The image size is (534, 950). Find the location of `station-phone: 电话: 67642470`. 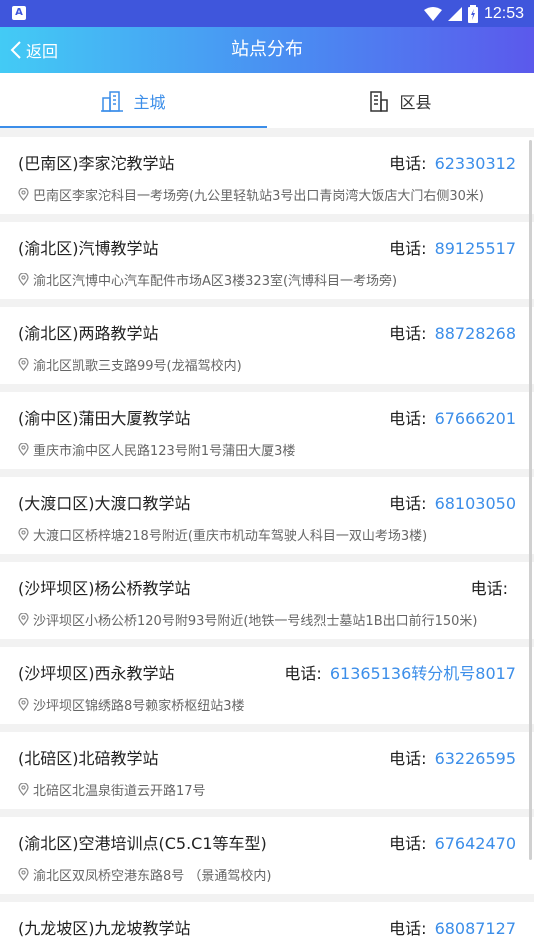

station-phone: 电话: 67642470 is located at coordinates (452, 842).